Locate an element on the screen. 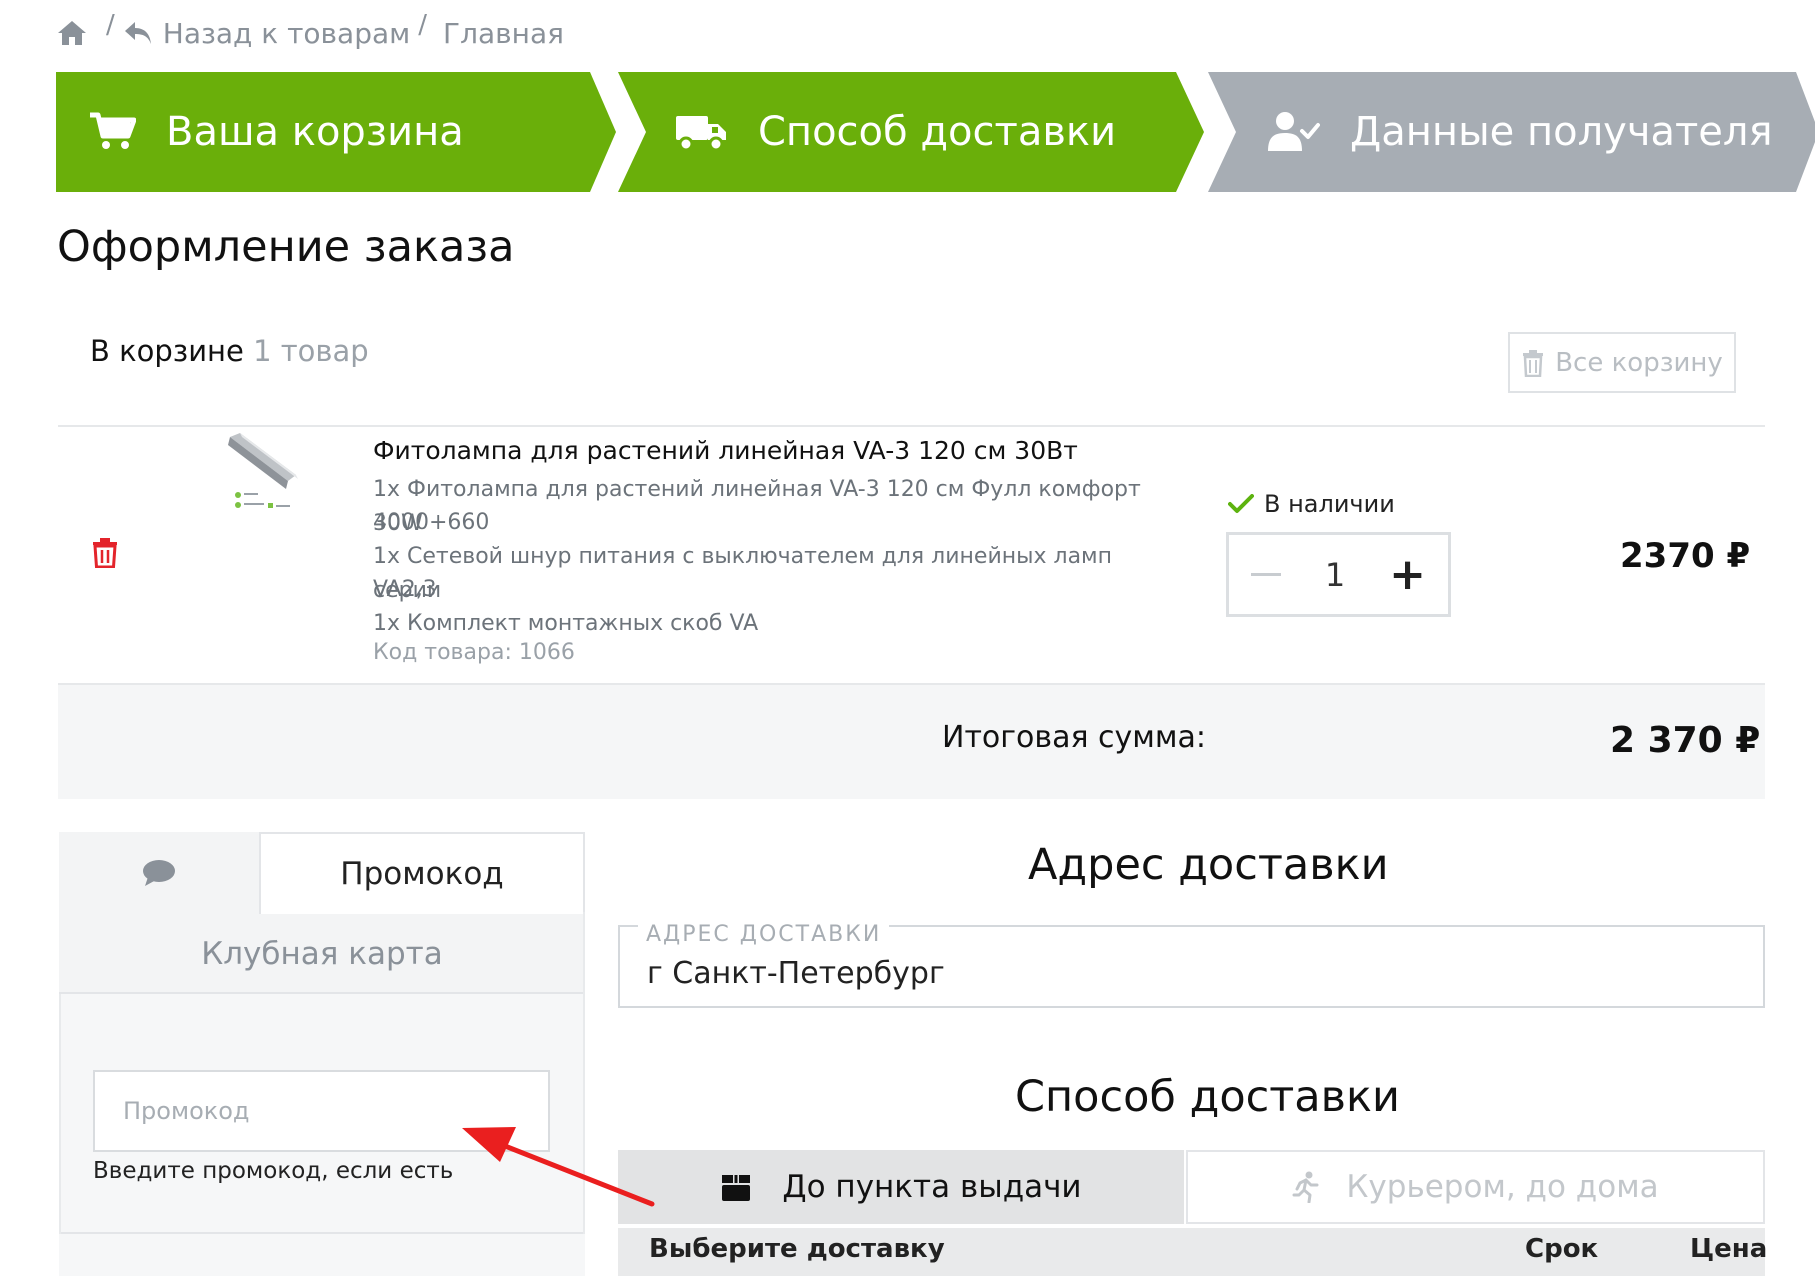 The width and height of the screenshot is (1815, 1276). breadcrumb-home is located at coordinates (77, 33).